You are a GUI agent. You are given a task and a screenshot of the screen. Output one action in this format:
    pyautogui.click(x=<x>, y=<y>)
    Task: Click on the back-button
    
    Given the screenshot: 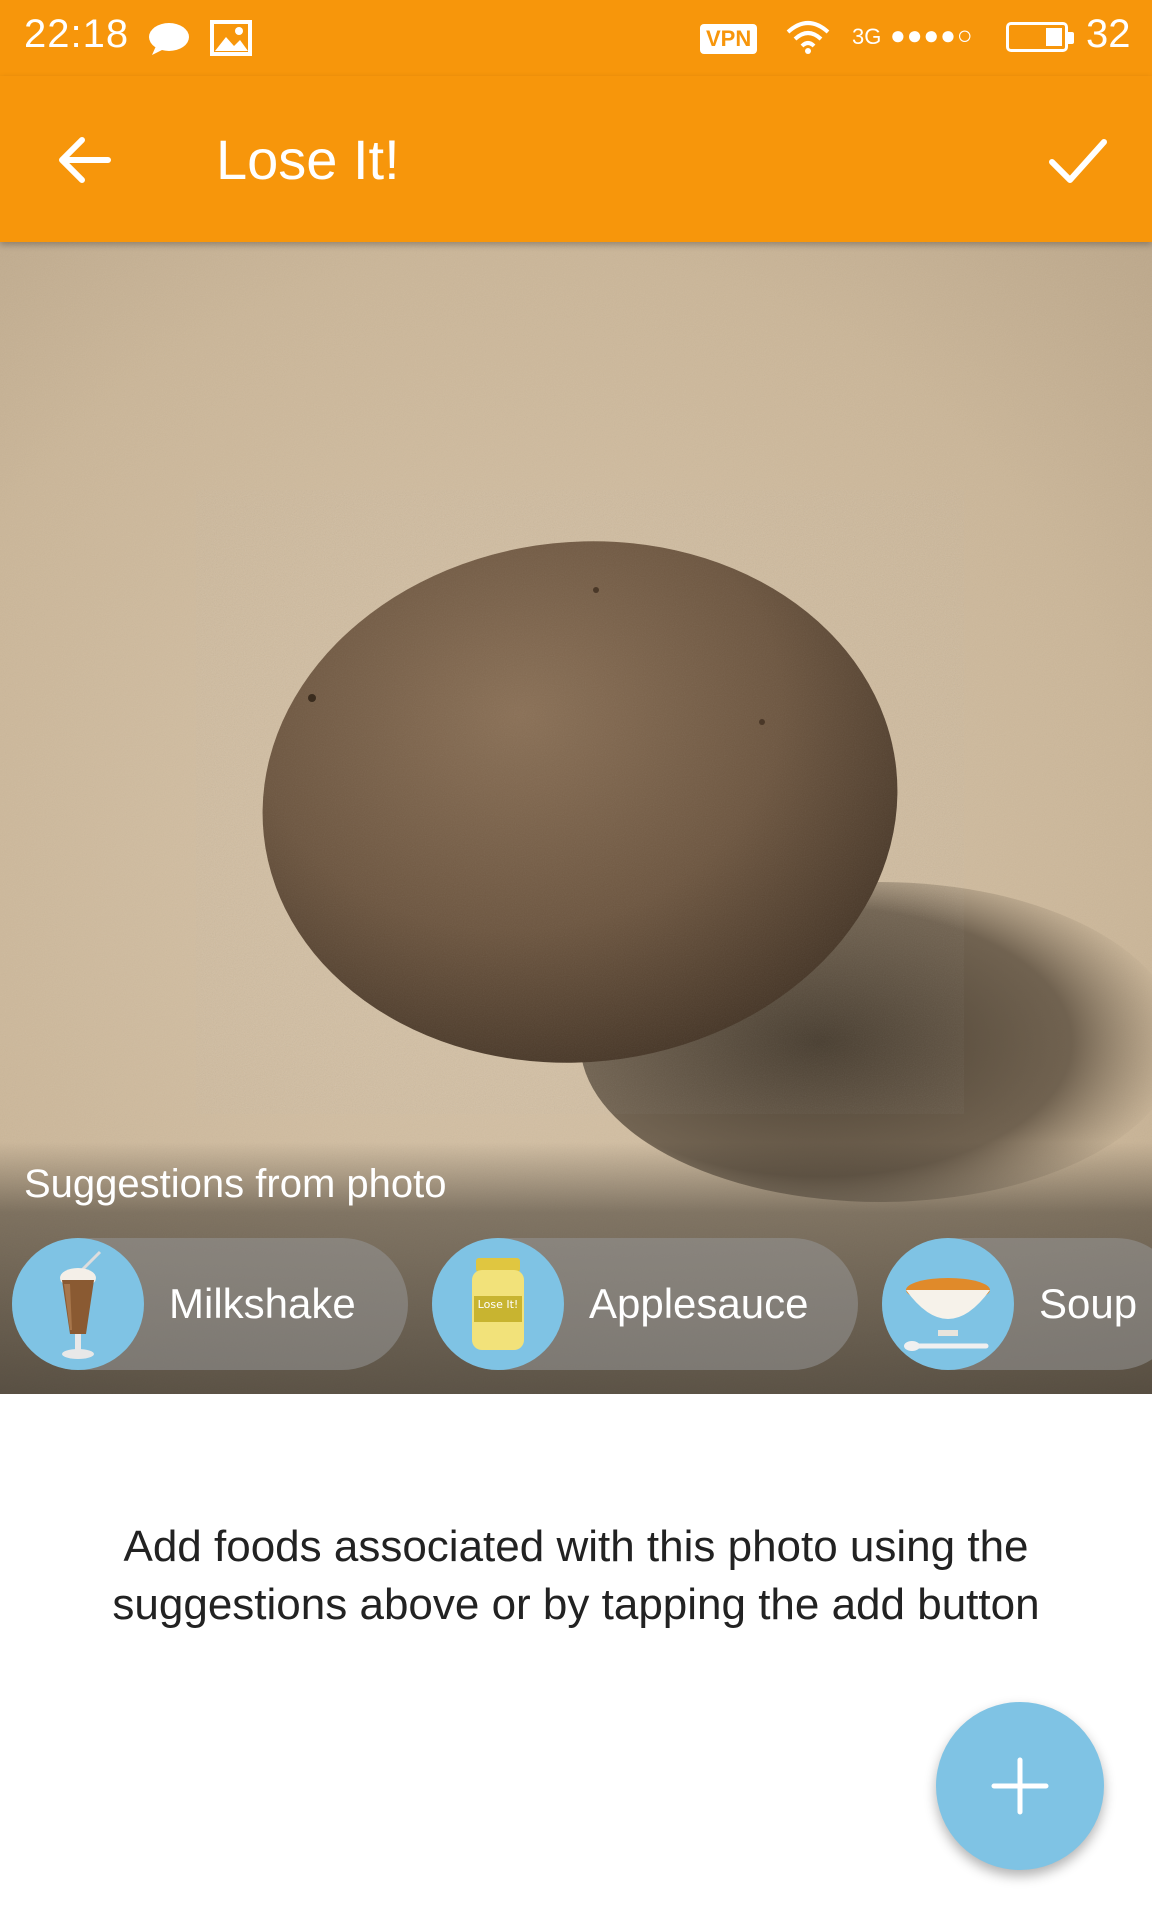 What is the action you would take?
    pyautogui.click(x=84, y=160)
    